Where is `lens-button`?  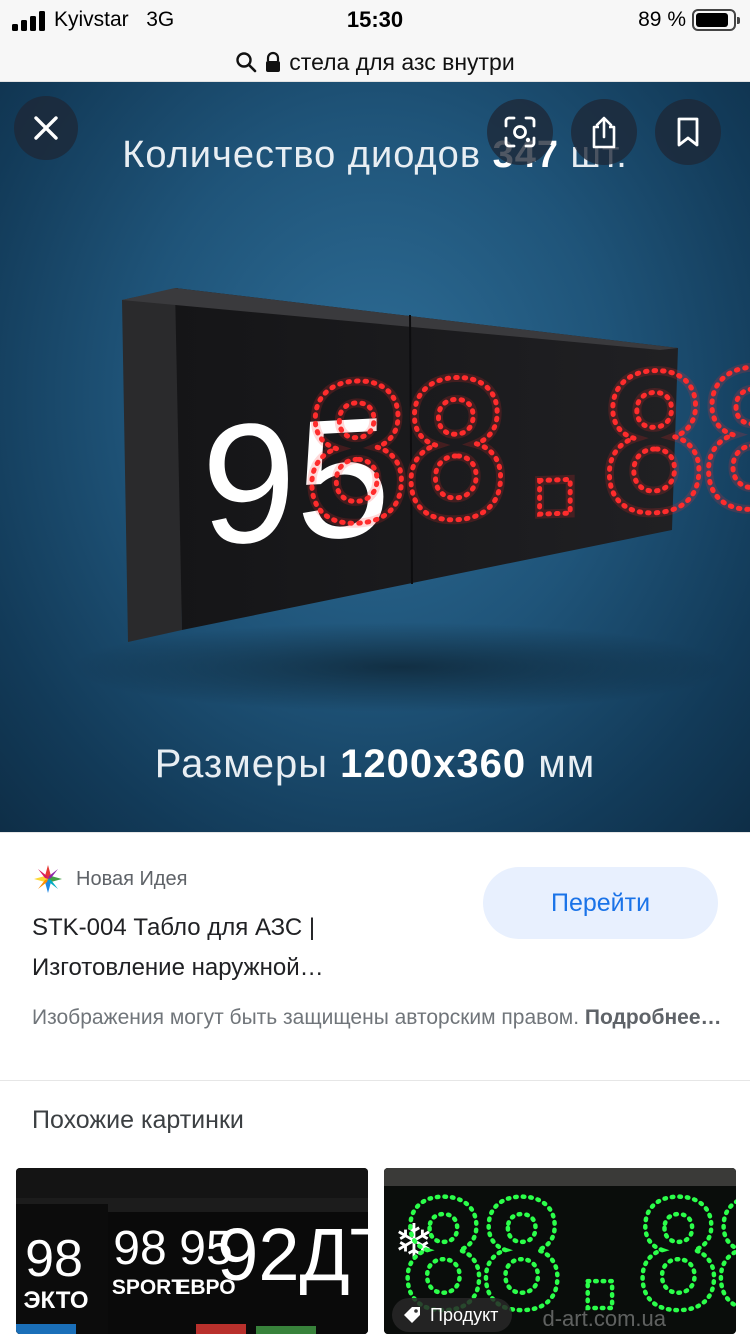 lens-button is located at coordinates (520, 132).